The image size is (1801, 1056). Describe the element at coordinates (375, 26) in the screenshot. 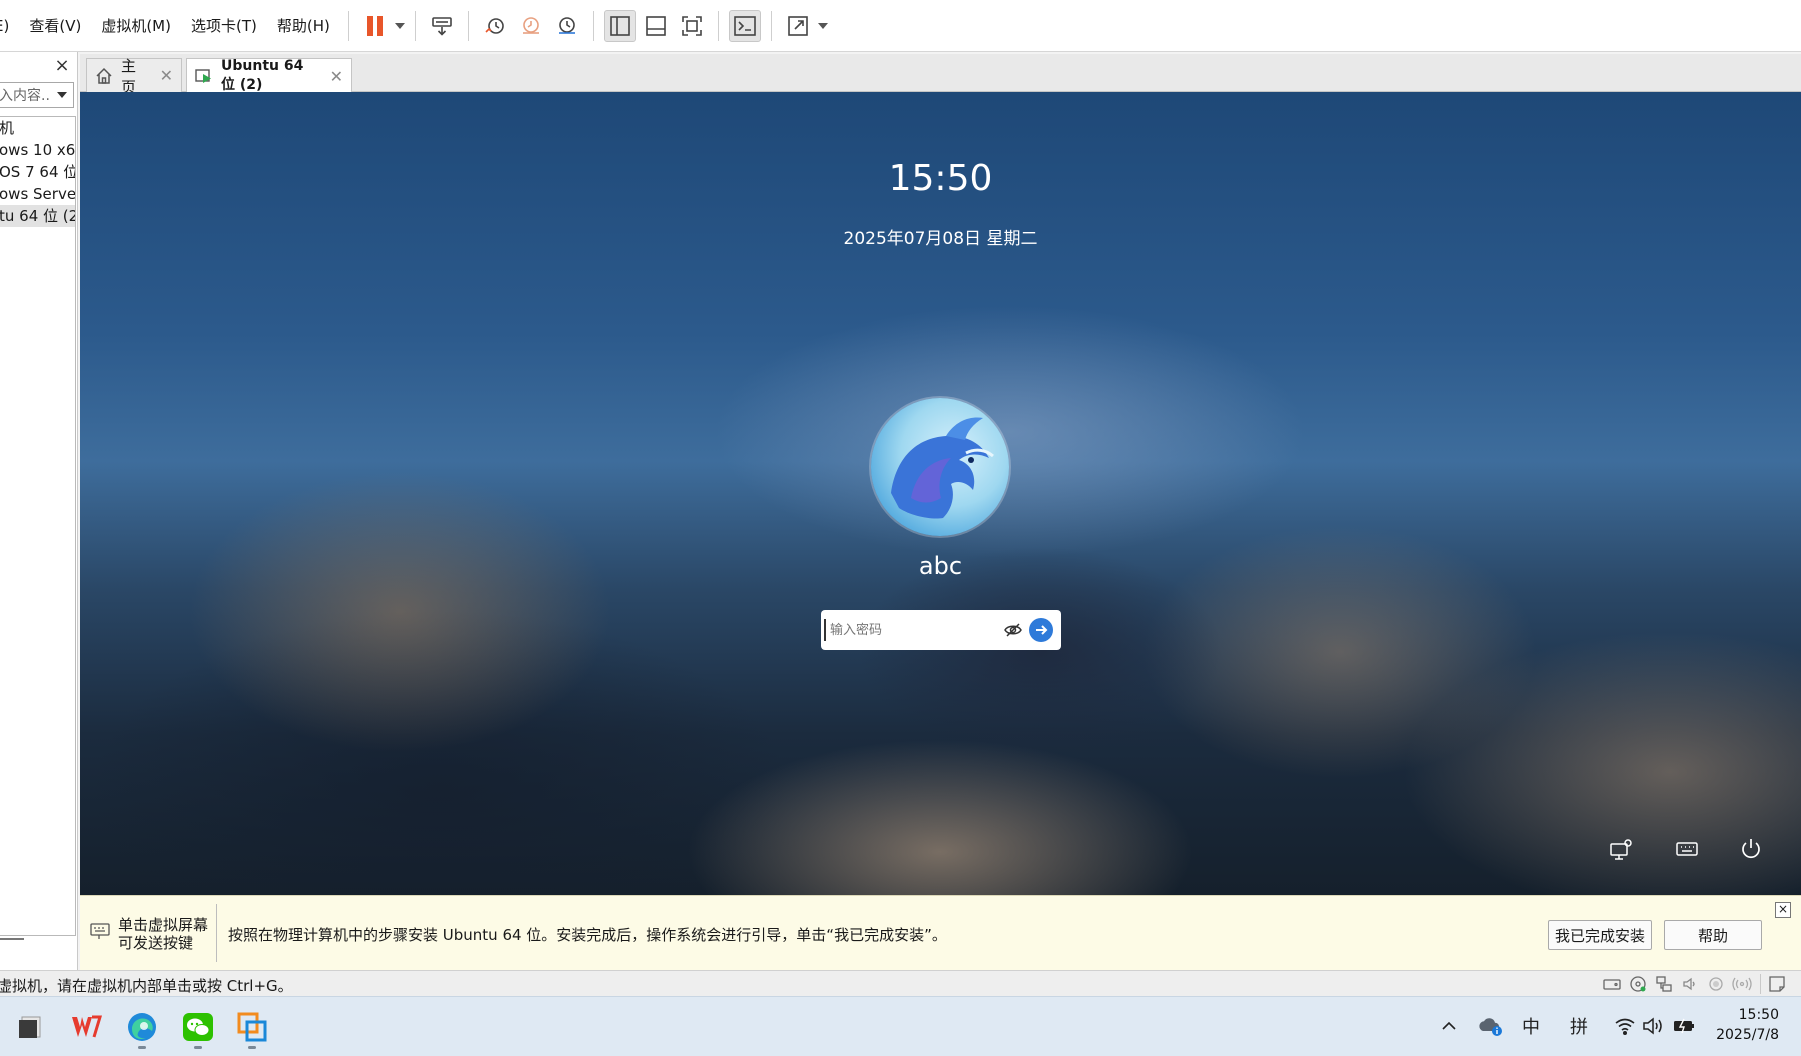

I see `pause-button` at that location.